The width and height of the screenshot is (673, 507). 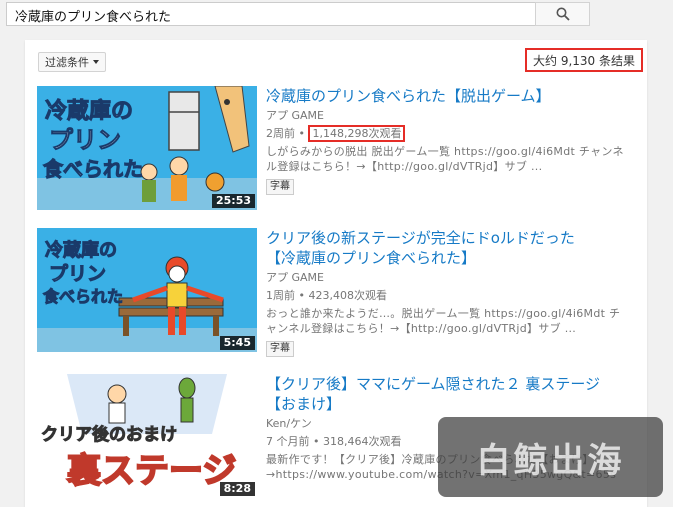 What do you see at coordinates (304, 404) in the screenshot?
I see `video-title-line: 【おまけ】` at bounding box center [304, 404].